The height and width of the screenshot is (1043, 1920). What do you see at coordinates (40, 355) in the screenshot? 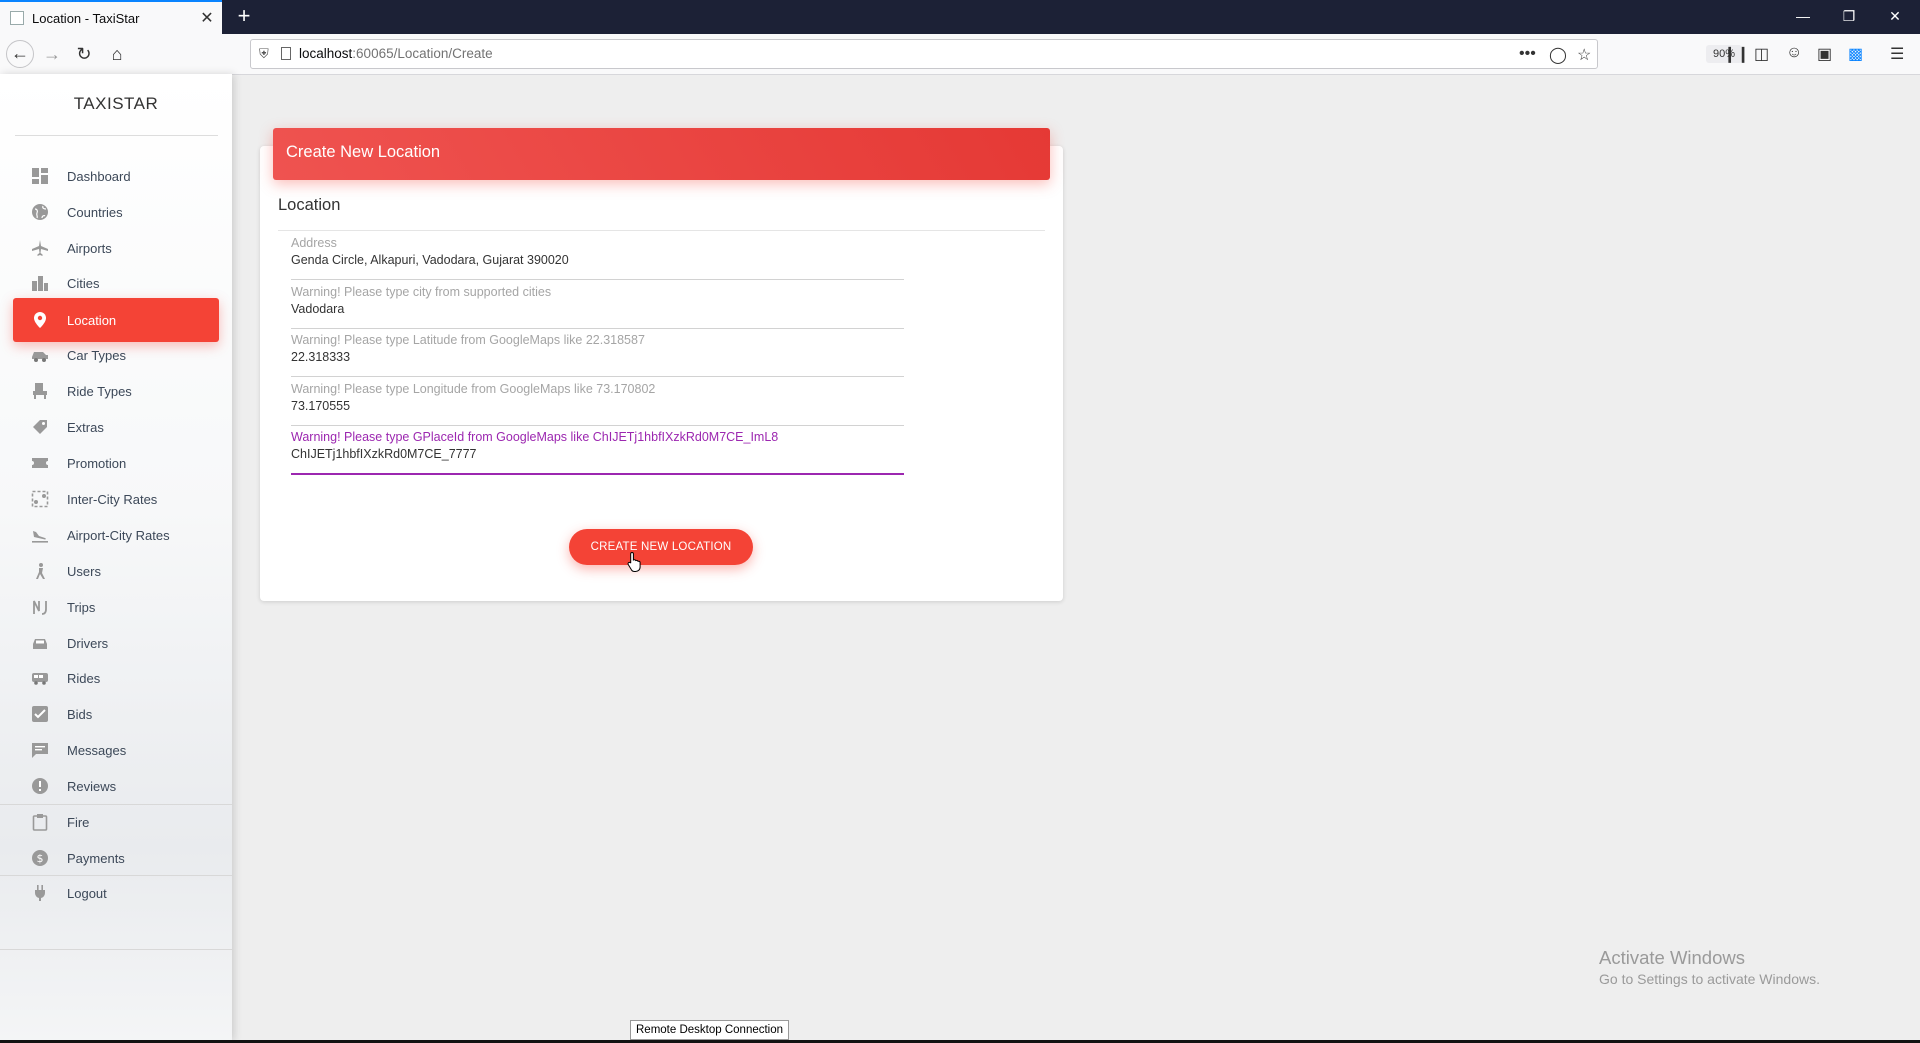
I see `car-icon` at bounding box center [40, 355].